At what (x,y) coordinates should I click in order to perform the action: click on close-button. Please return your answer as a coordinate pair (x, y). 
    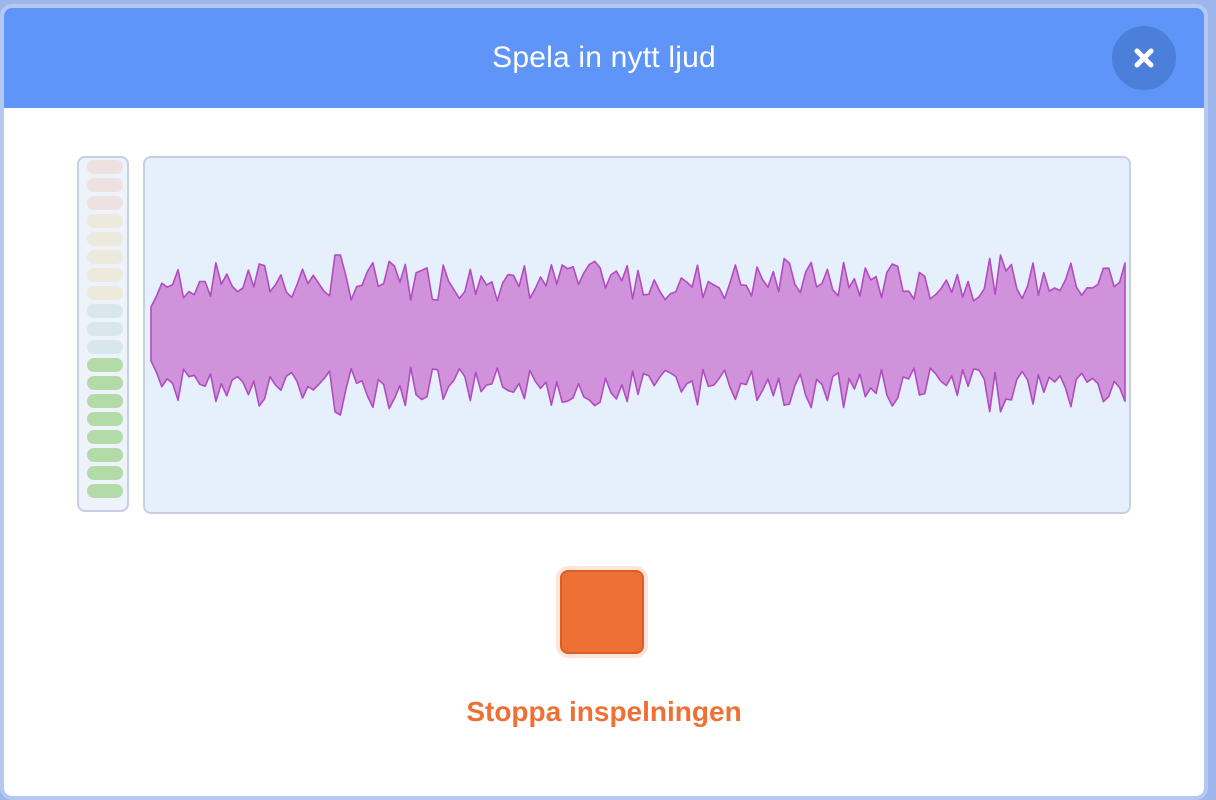
    Looking at the image, I should click on (1144, 58).